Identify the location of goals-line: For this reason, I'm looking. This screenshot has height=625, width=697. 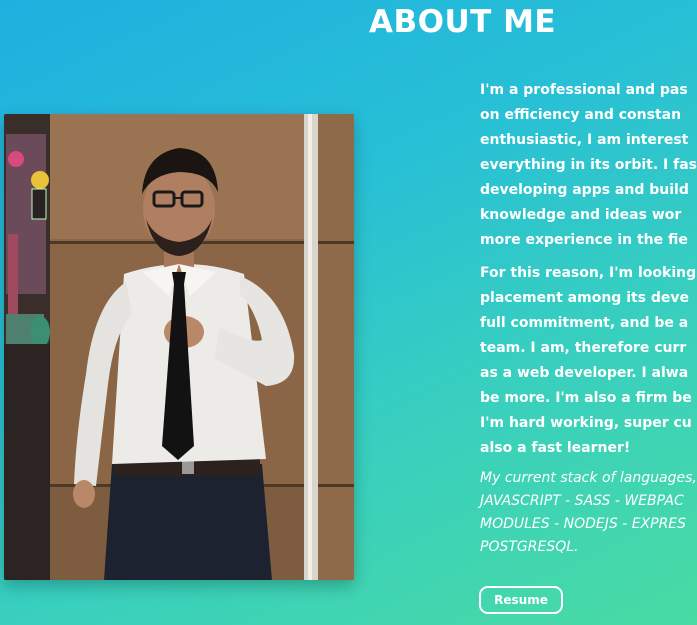
(588, 273).